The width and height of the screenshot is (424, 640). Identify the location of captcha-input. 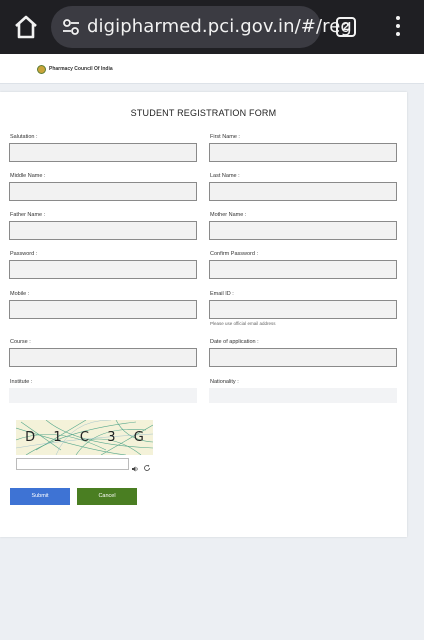
(72, 464).